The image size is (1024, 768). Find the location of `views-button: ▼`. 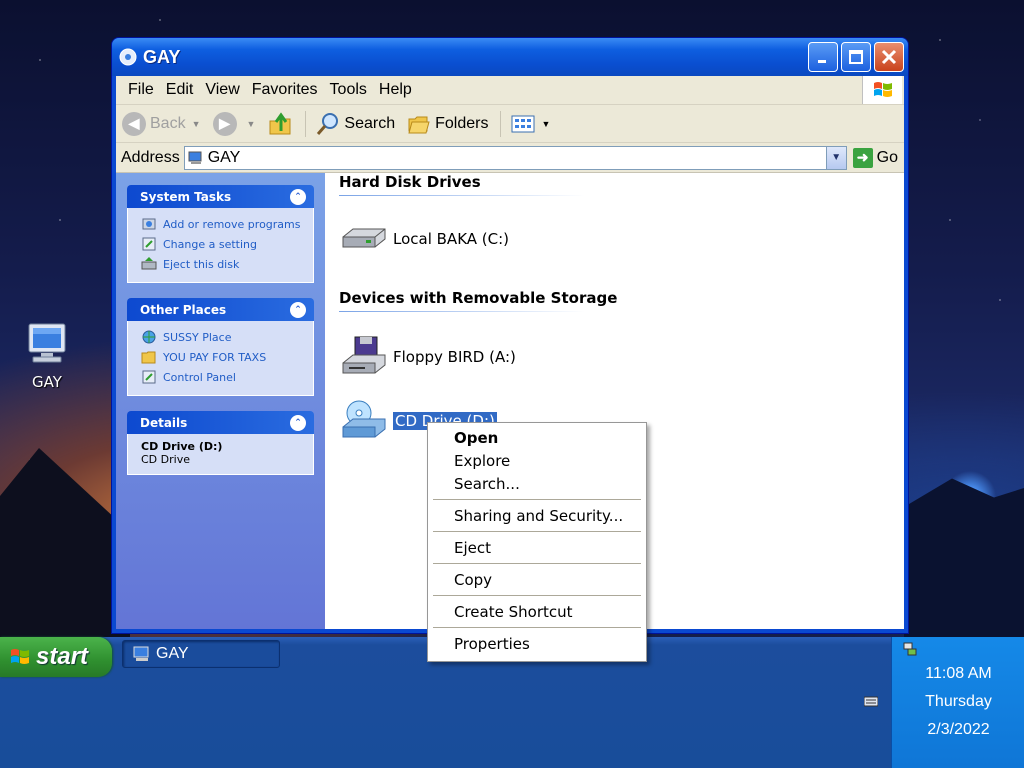

views-button: ▼ is located at coordinates (530, 124).